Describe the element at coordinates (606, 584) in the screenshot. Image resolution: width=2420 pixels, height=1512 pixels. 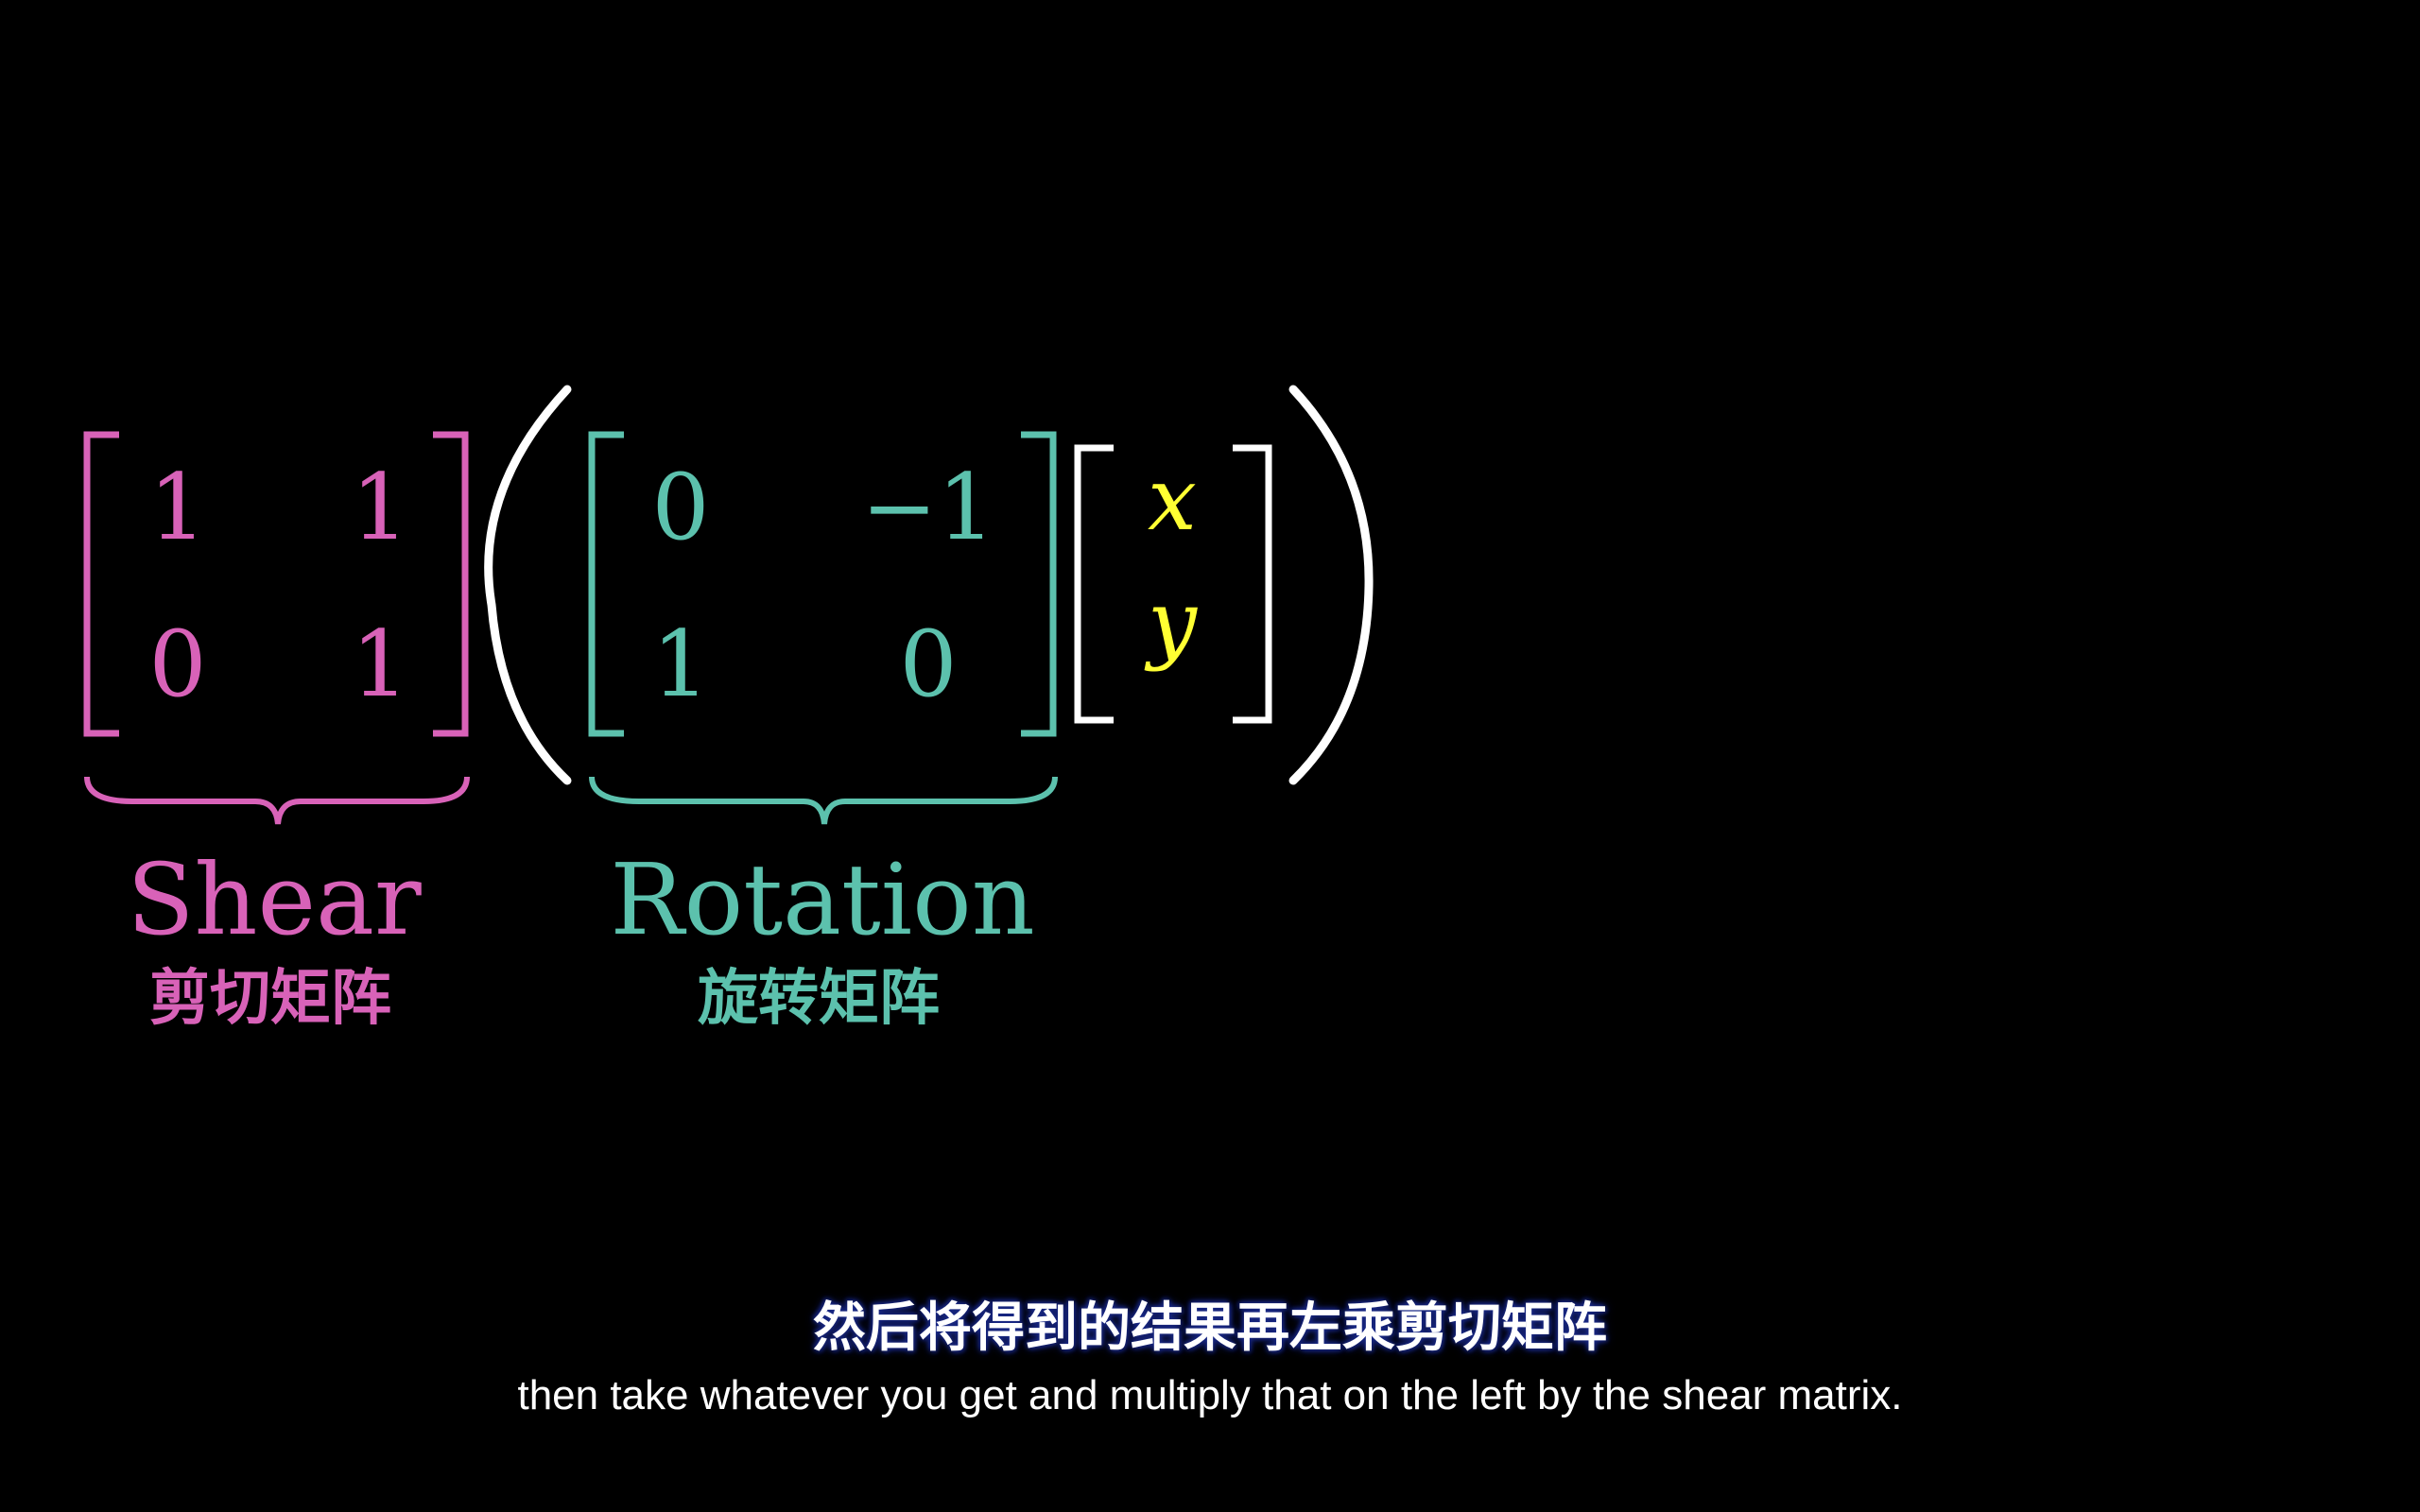
I see `rotation-left-bracket` at that location.